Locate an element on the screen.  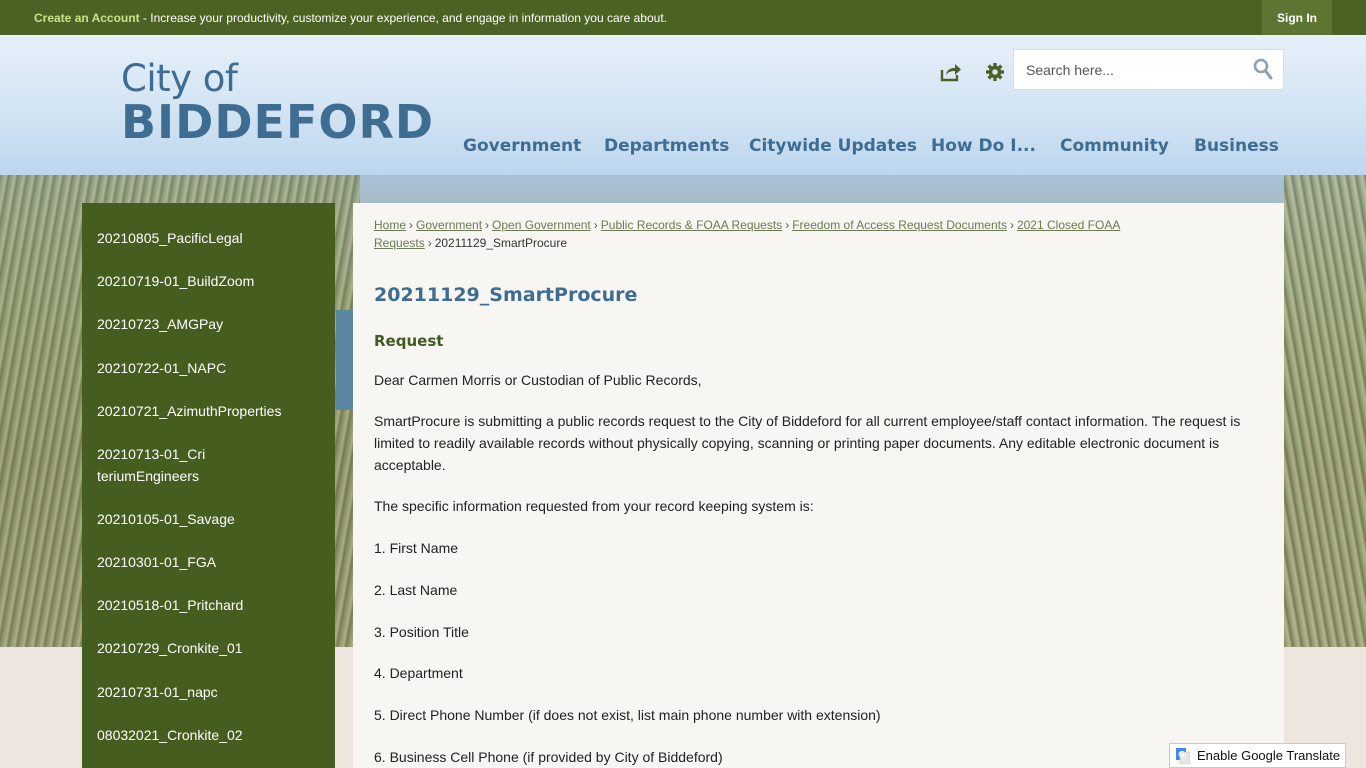
dune-grass-right is located at coordinates (1325, 411).